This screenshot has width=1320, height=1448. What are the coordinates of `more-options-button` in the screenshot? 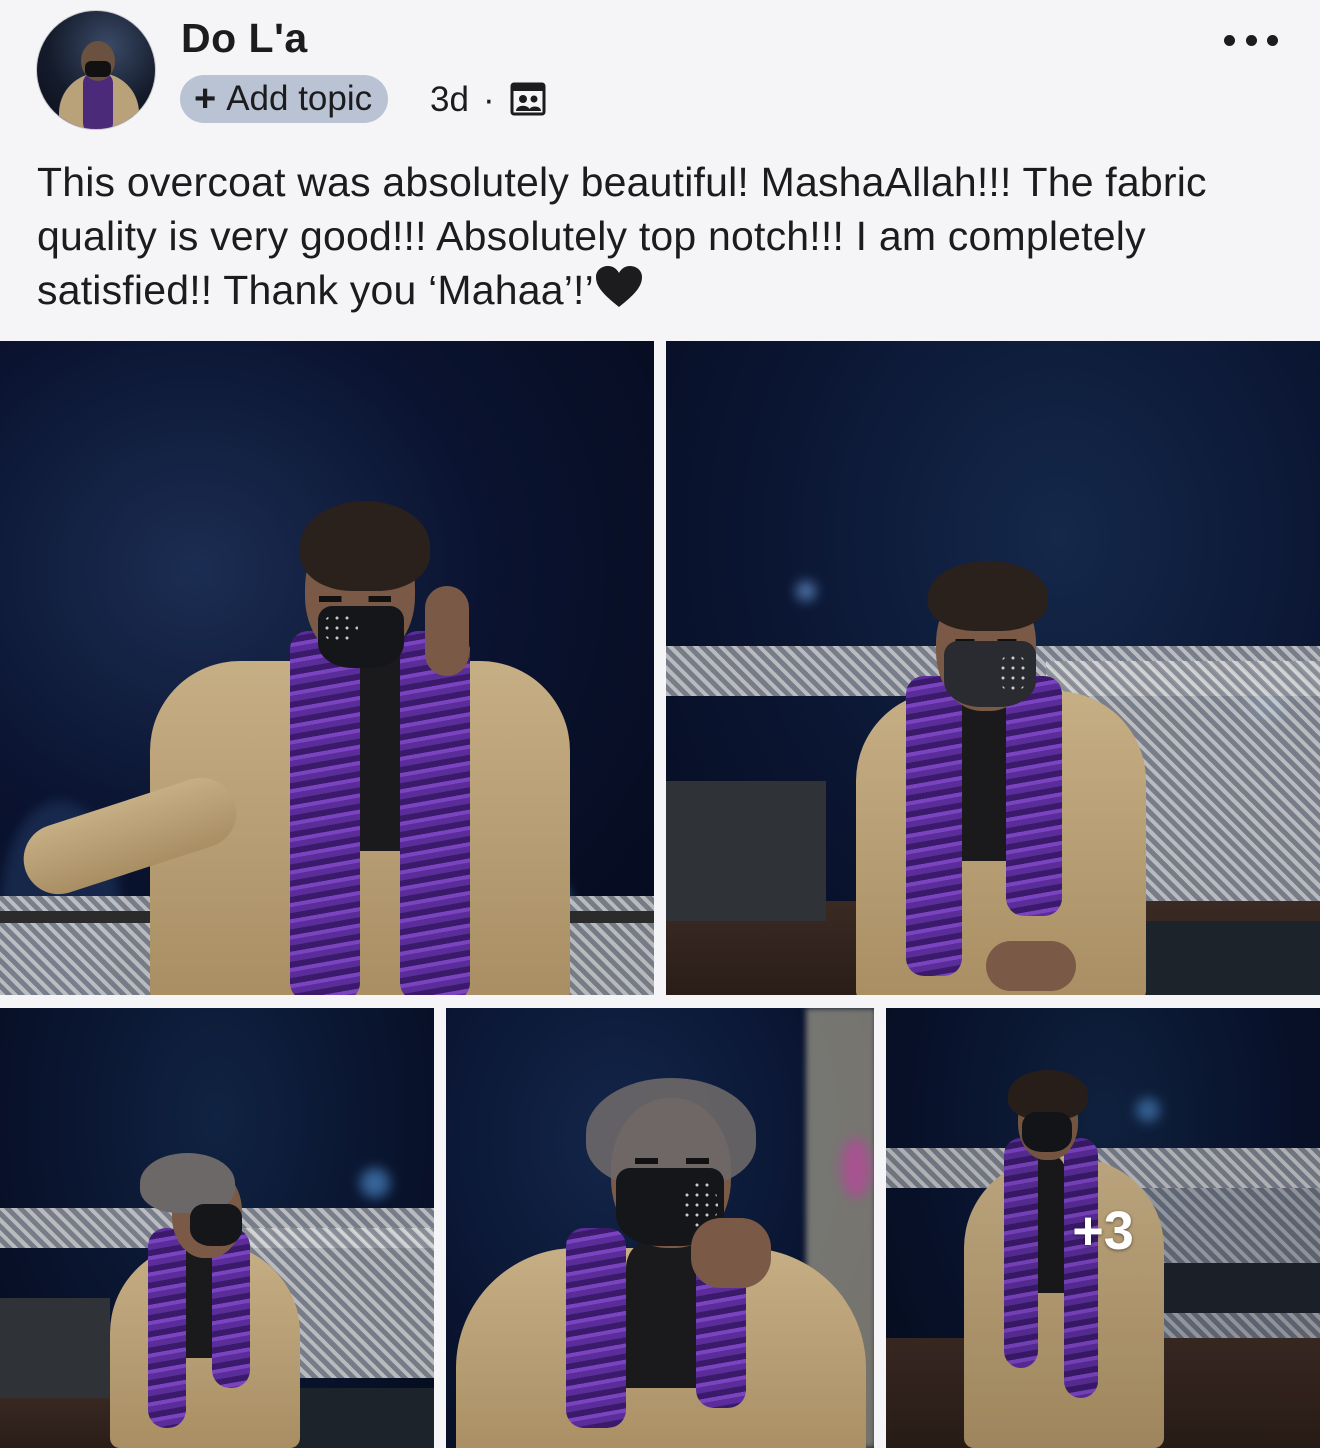 It's located at (1251, 40).